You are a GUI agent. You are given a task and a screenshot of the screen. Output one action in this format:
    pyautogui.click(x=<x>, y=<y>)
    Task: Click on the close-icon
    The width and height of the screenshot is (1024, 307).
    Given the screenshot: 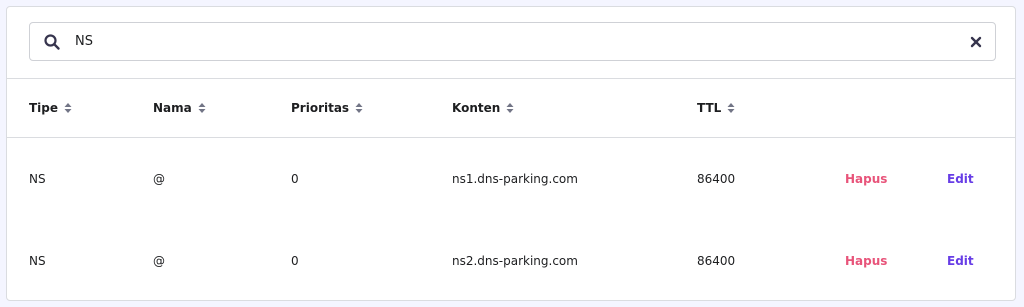 What is the action you would take?
    pyautogui.click(x=976, y=42)
    